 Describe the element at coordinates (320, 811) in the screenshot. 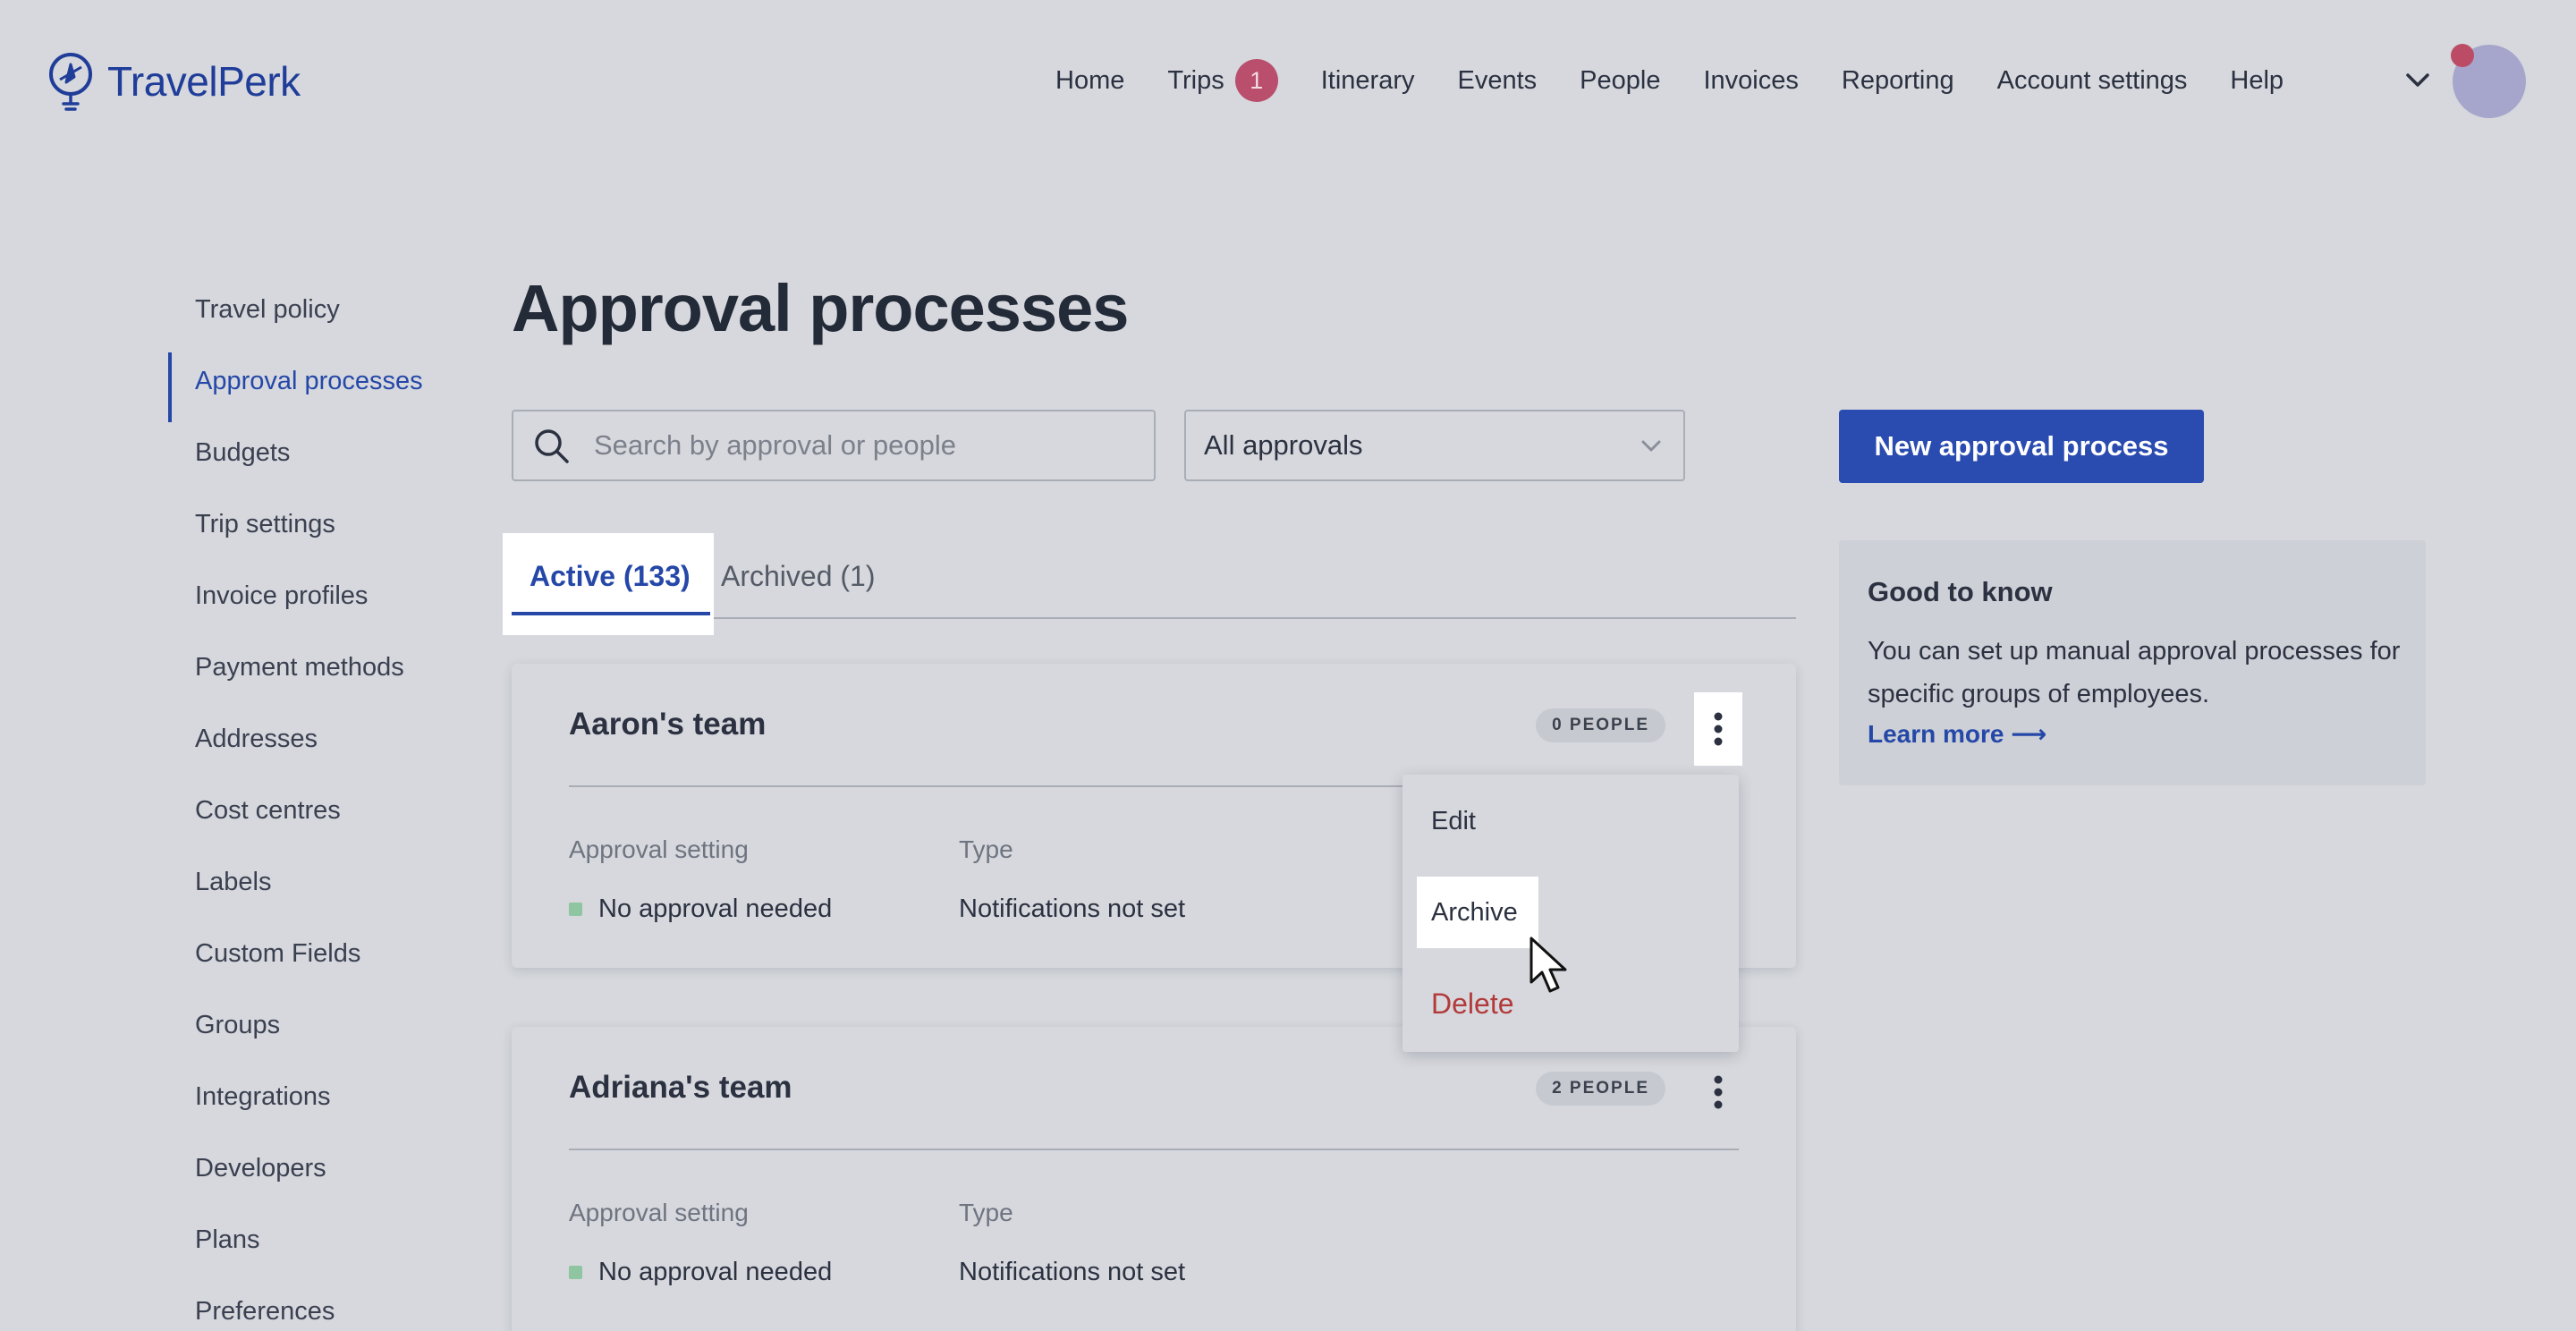

I see `sidebar-item-cost-centres: Cost centres` at that location.